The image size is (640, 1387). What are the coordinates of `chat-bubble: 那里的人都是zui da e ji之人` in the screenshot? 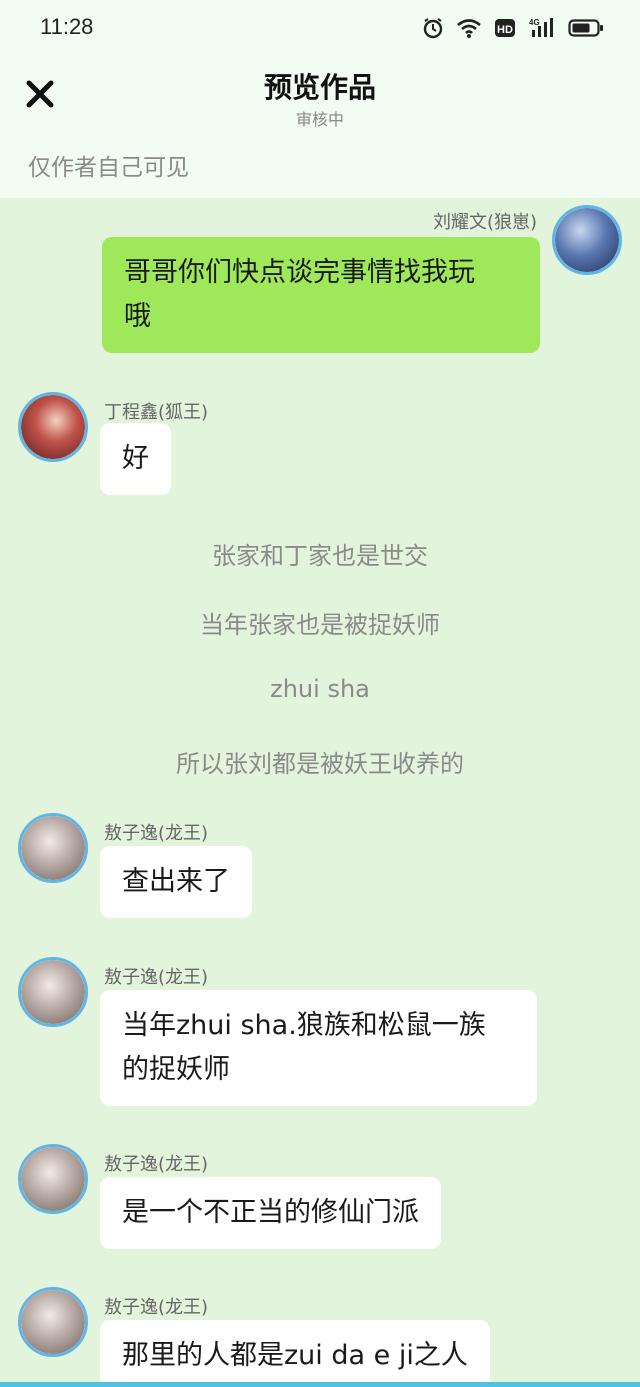 It's located at (295, 1353).